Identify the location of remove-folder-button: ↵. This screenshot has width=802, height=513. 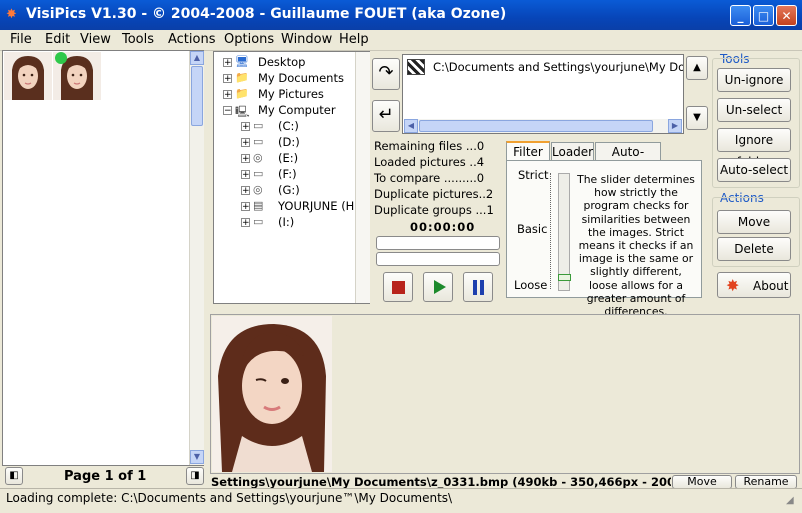
(386, 116).